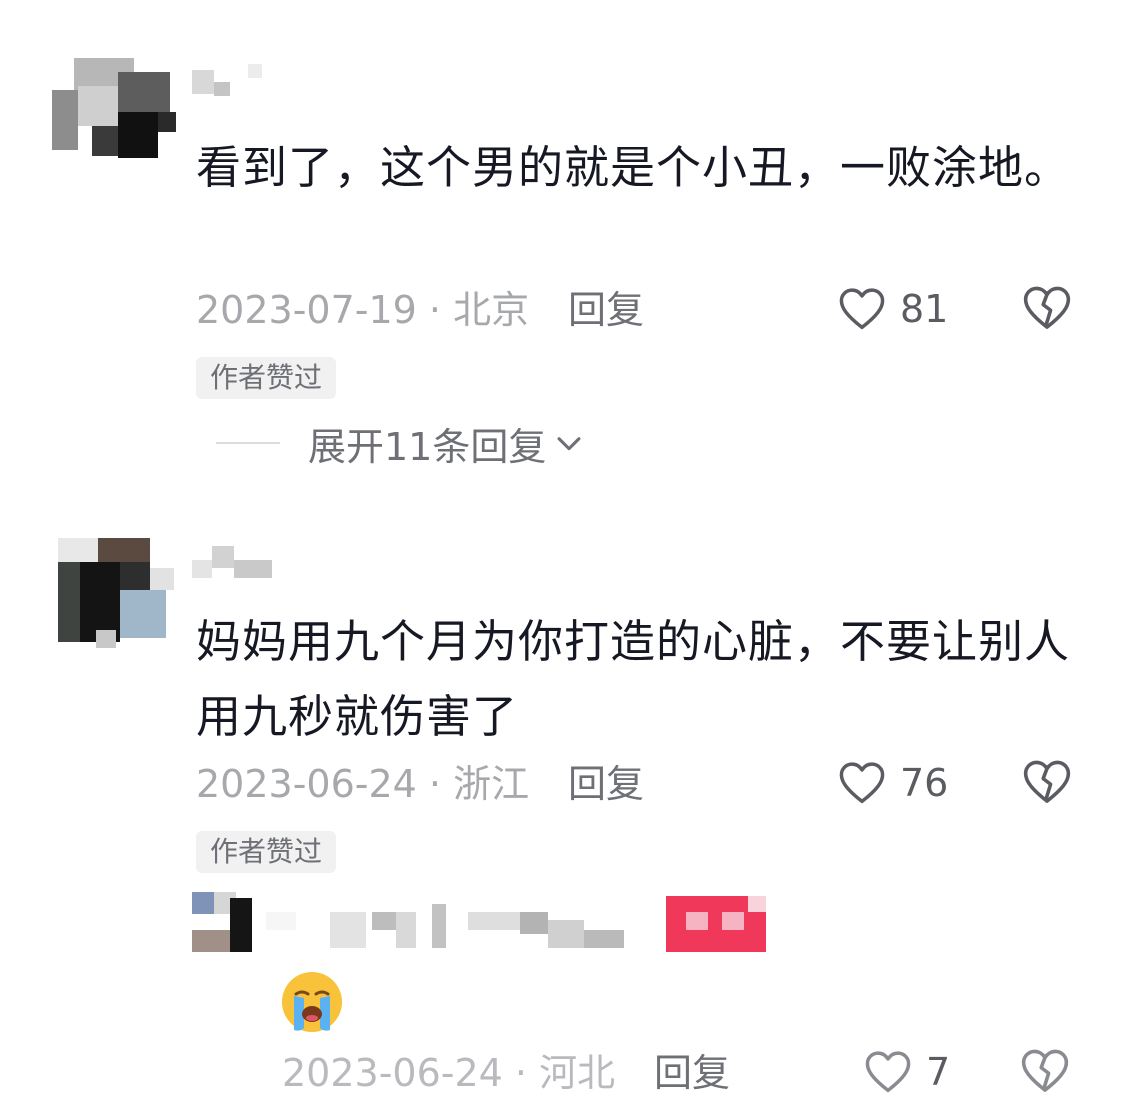 This screenshot has height=1110, width=1134. What do you see at coordinates (924, 309) in the screenshot?
I see `like-count: 81` at bounding box center [924, 309].